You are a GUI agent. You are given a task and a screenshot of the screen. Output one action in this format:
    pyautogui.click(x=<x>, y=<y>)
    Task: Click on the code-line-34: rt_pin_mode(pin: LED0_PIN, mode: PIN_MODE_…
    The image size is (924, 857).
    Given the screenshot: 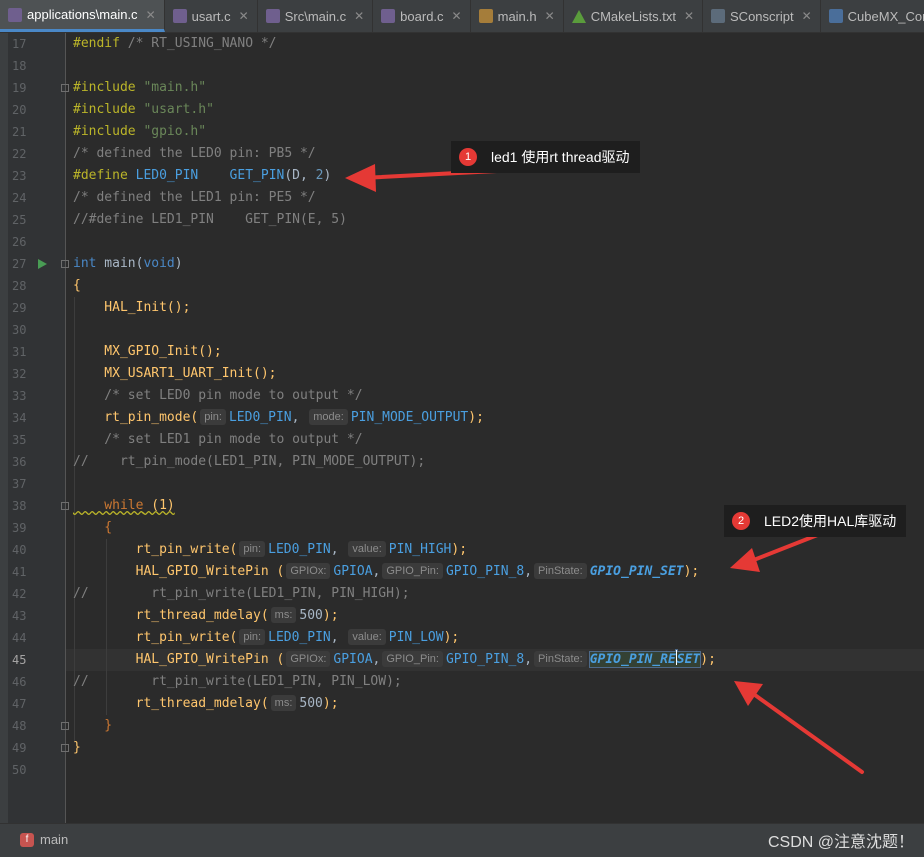 What is the action you would take?
    pyautogui.click(x=278, y=418)
    